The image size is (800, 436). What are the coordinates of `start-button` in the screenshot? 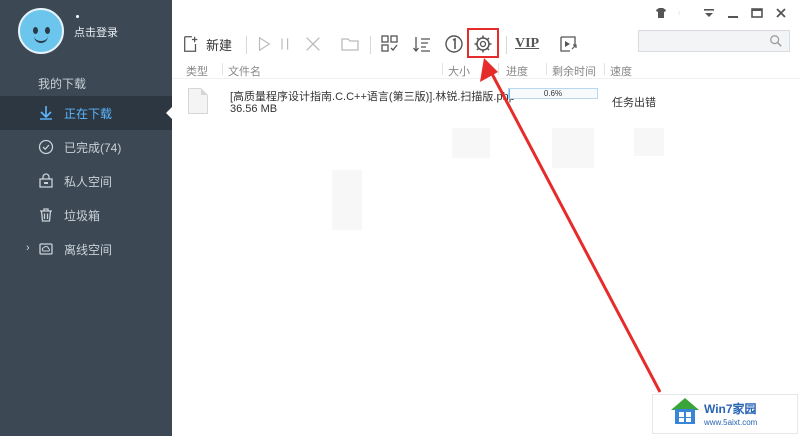 It's located at (264, 44).